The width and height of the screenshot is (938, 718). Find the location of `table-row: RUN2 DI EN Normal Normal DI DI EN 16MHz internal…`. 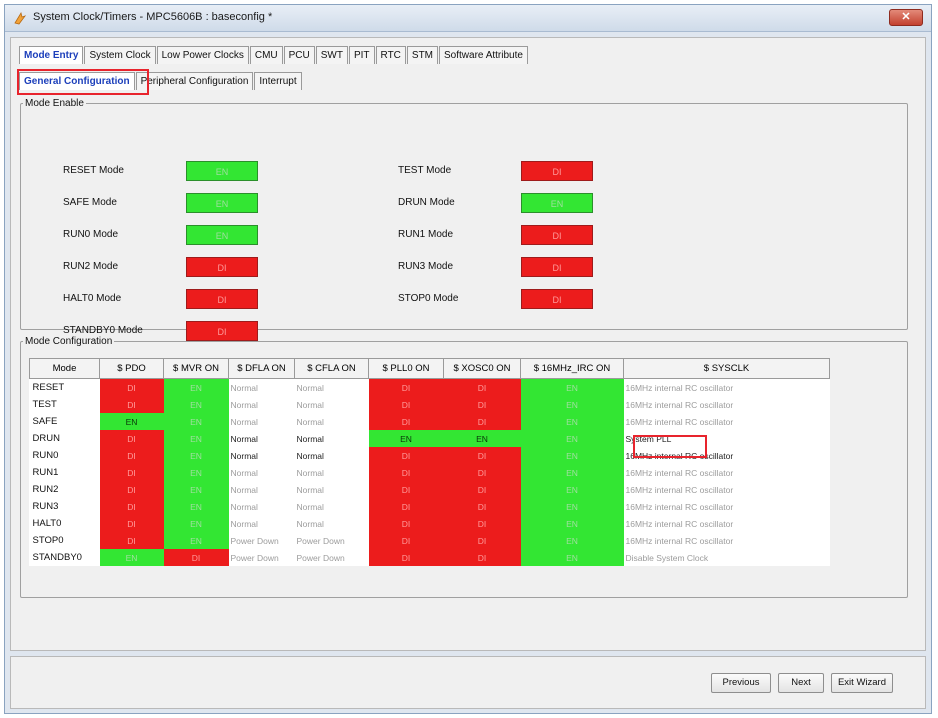

table-row: RUN2 DI EN Normal Normal DI DI EN 16MHz internal… is located at coordinates (430, 489).